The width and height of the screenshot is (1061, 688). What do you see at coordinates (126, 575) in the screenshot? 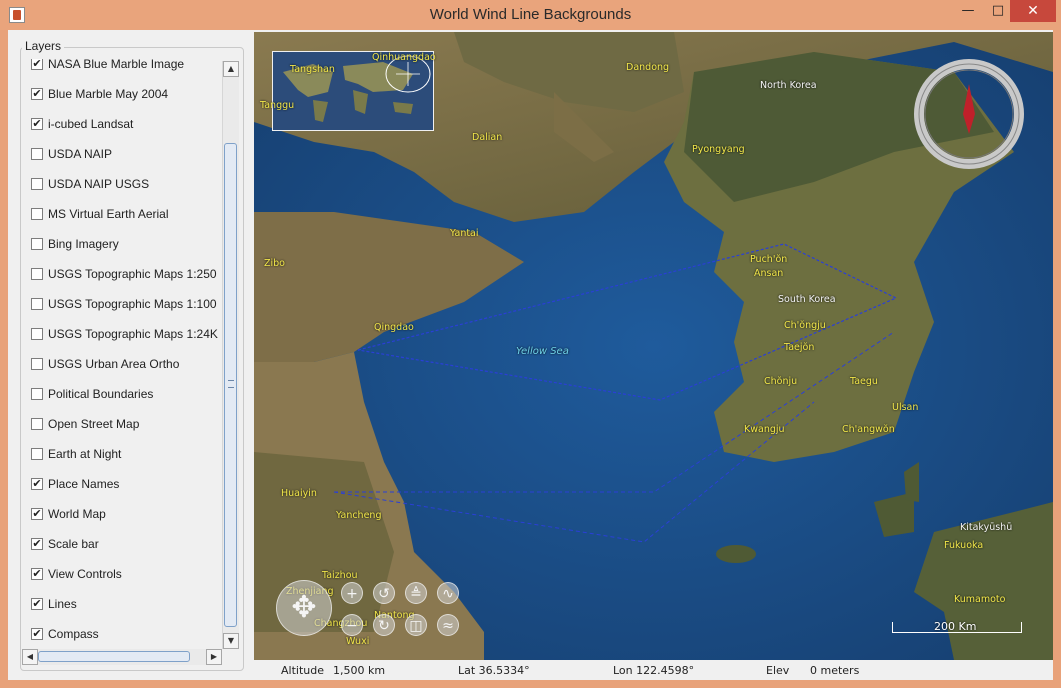
I see `layer-item: ✔ View Controls` at bounding box center [126, 575].